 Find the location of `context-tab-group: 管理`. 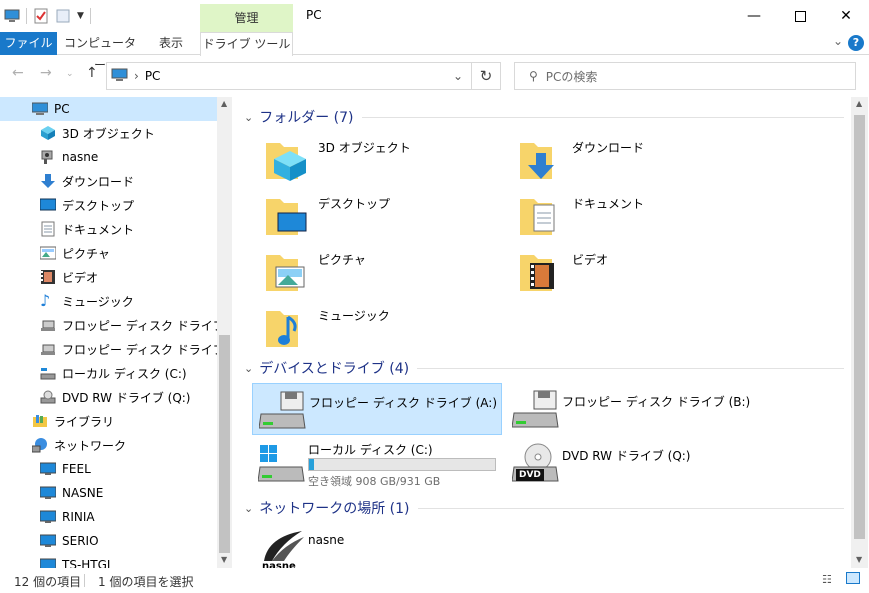

context-tab-group: 管理 is located at coordinates (246, 18).